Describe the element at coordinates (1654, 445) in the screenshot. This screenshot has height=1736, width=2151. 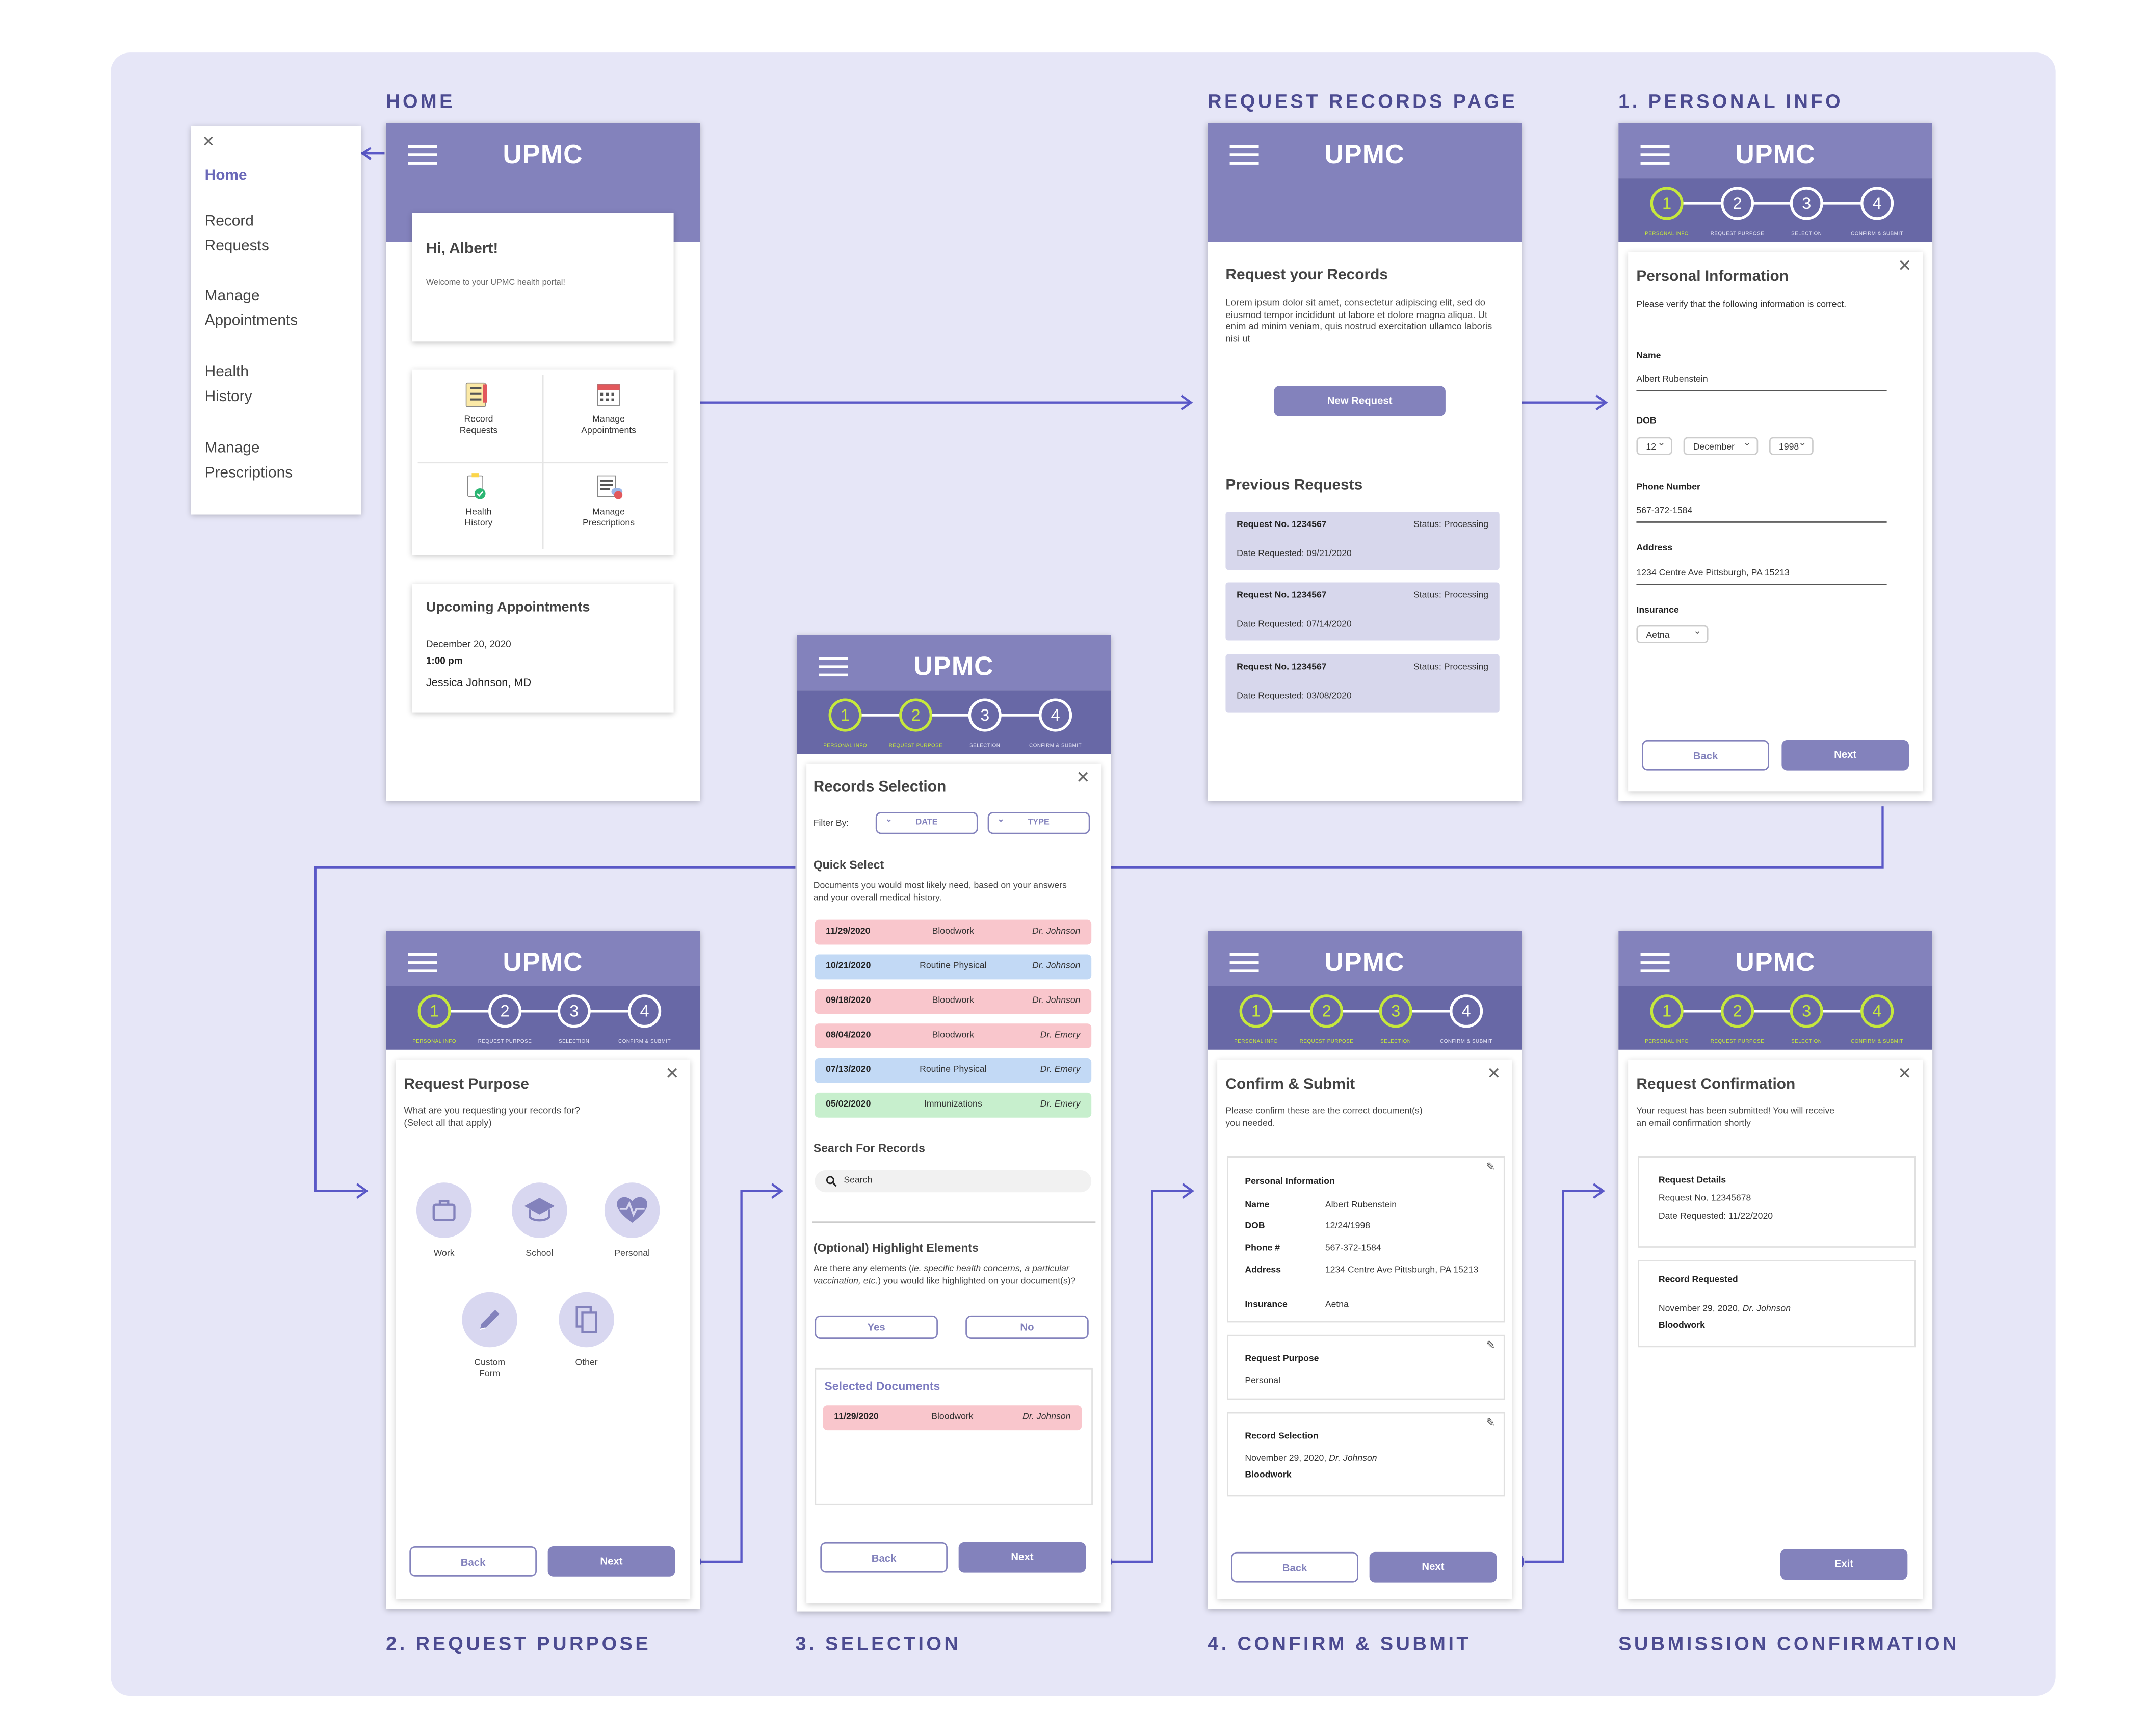
I see `dob-day-select: 12` at that location.